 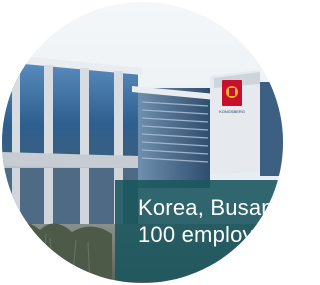 I want to click on logo-wordmark: KONGSBERG, so click(x=232, y=111).